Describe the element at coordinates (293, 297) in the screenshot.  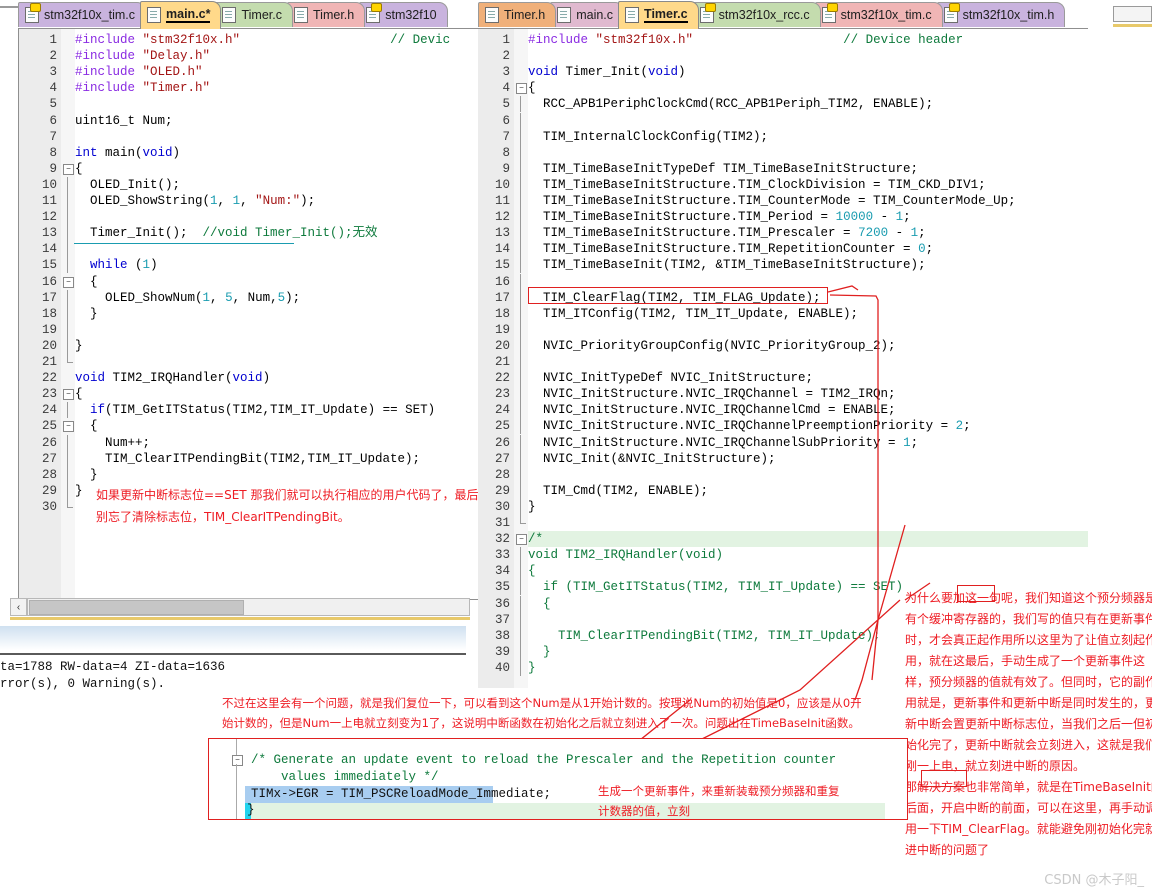
I see `code-token: );` at that location.